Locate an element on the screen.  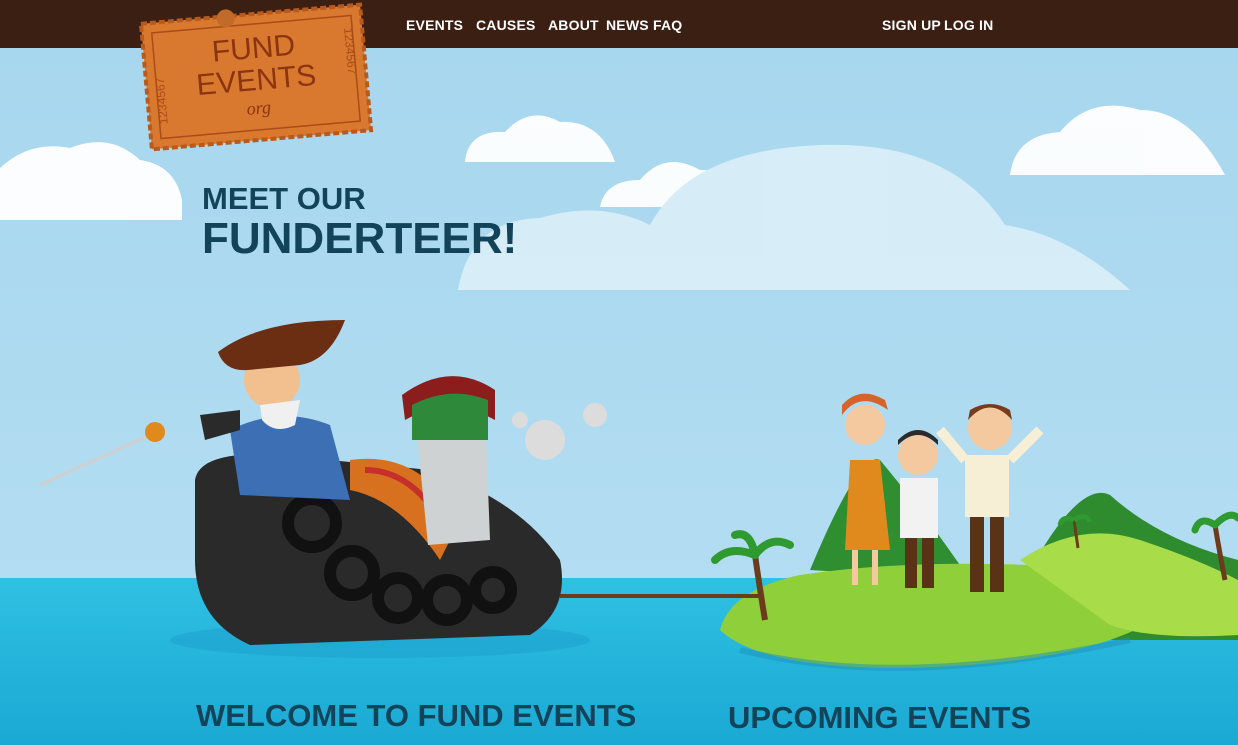
cloud-right is located at coordinates (1117, 140).